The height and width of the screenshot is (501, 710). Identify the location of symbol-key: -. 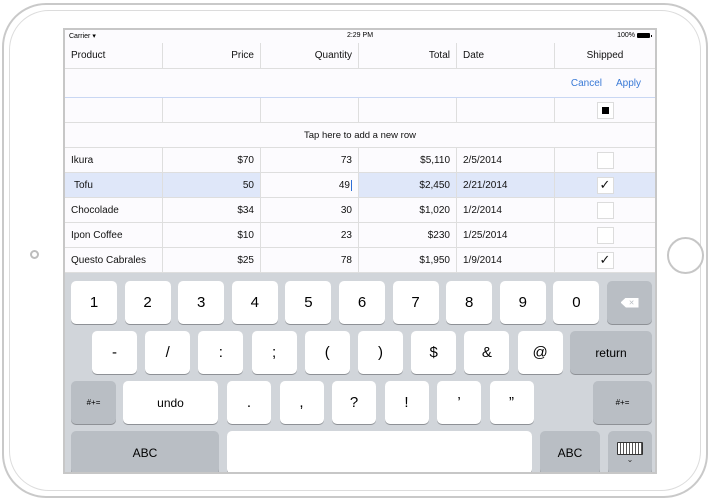
(114, 352).